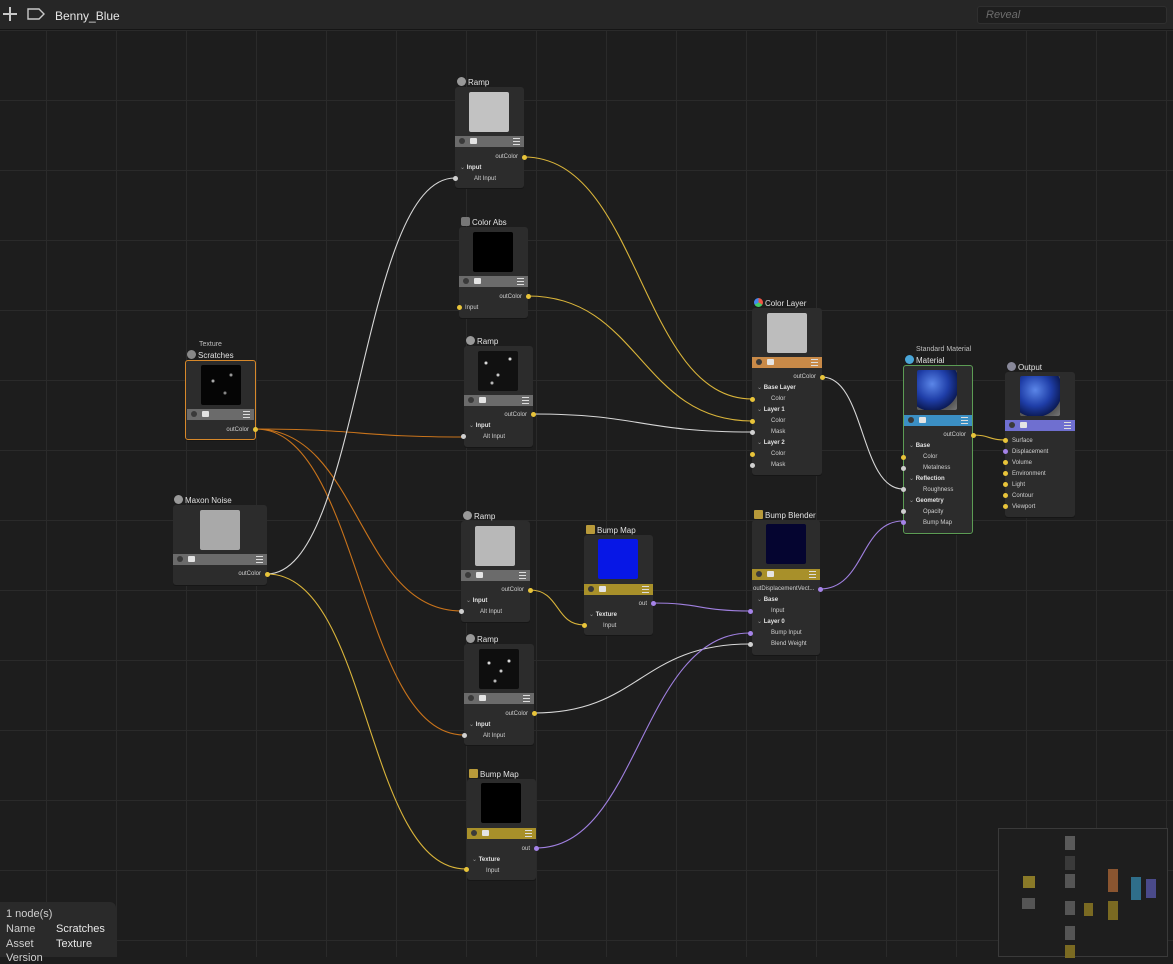 The image size is (1173, 964). Describe the element at coordinates (36, 14) in the screenshot. I see `tag-icon` at that location.